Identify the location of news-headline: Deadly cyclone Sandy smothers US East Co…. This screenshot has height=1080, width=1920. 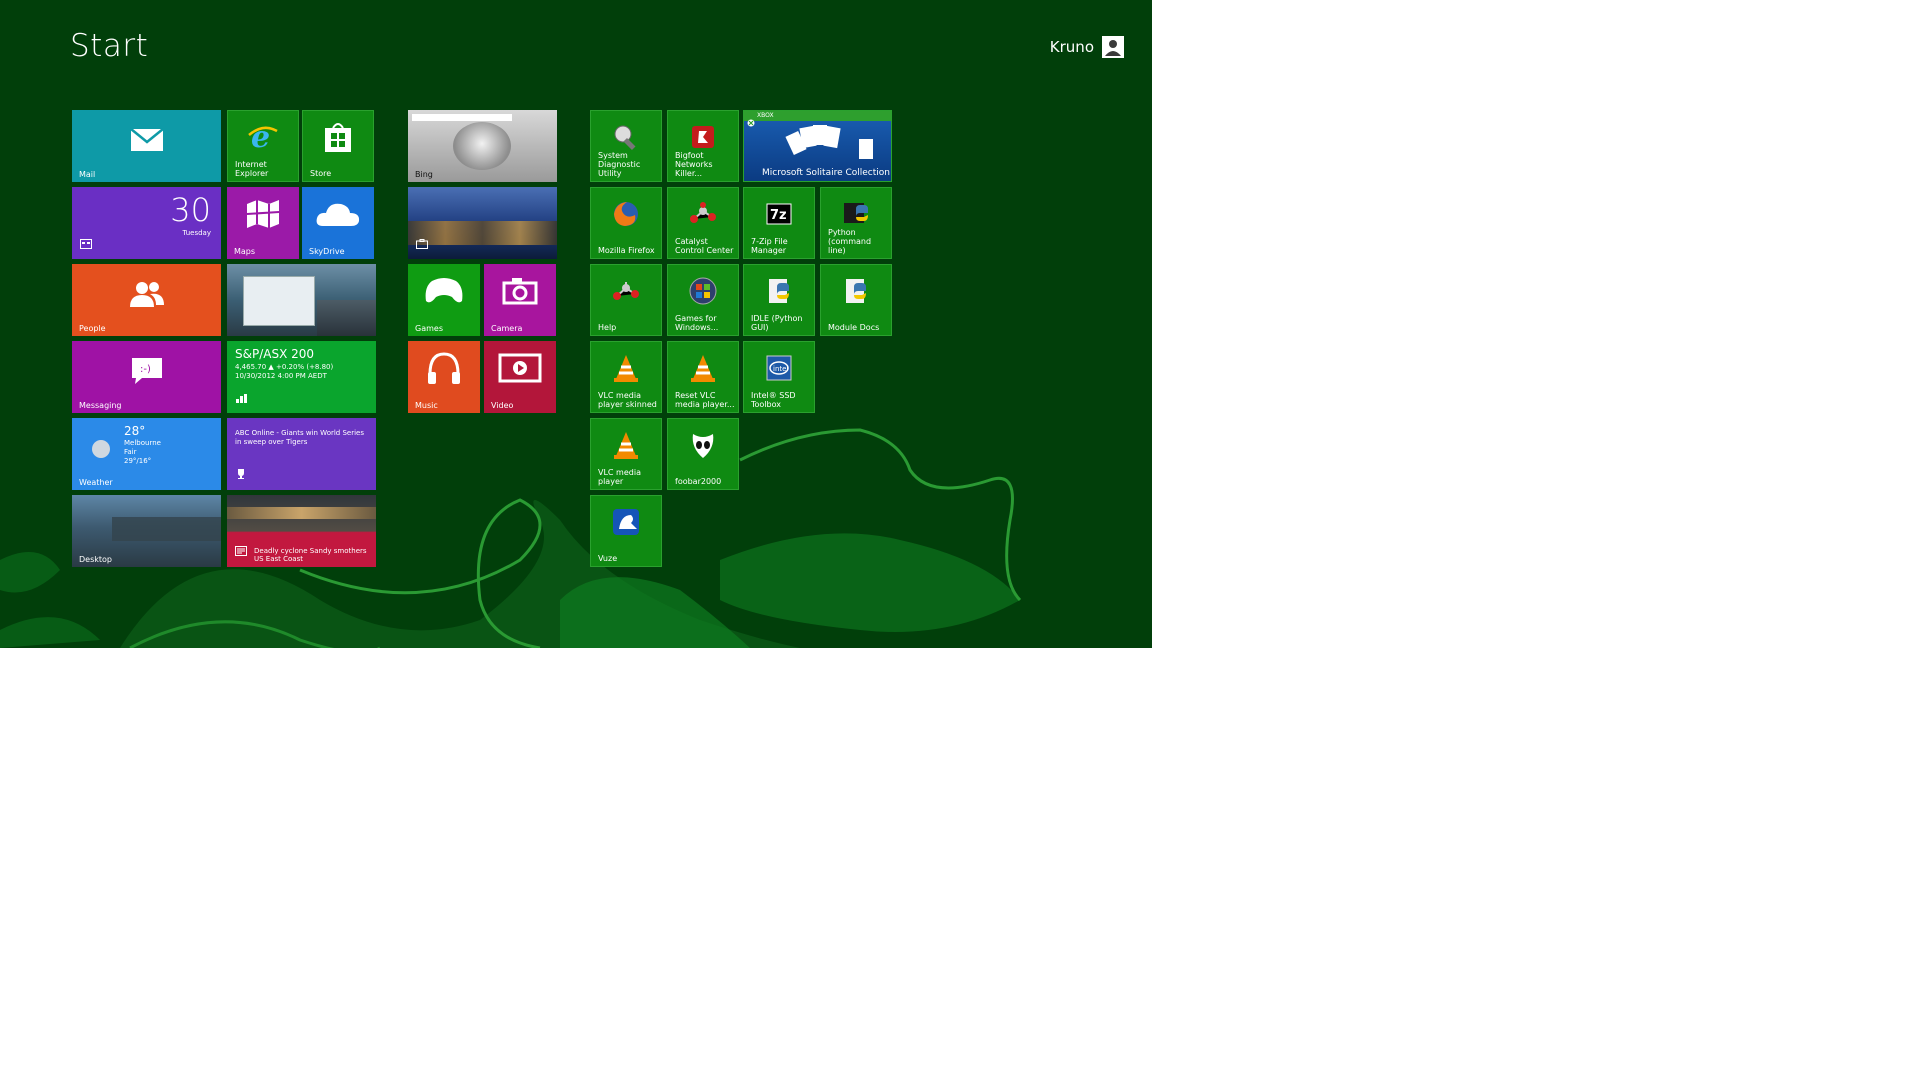
(310, 555).